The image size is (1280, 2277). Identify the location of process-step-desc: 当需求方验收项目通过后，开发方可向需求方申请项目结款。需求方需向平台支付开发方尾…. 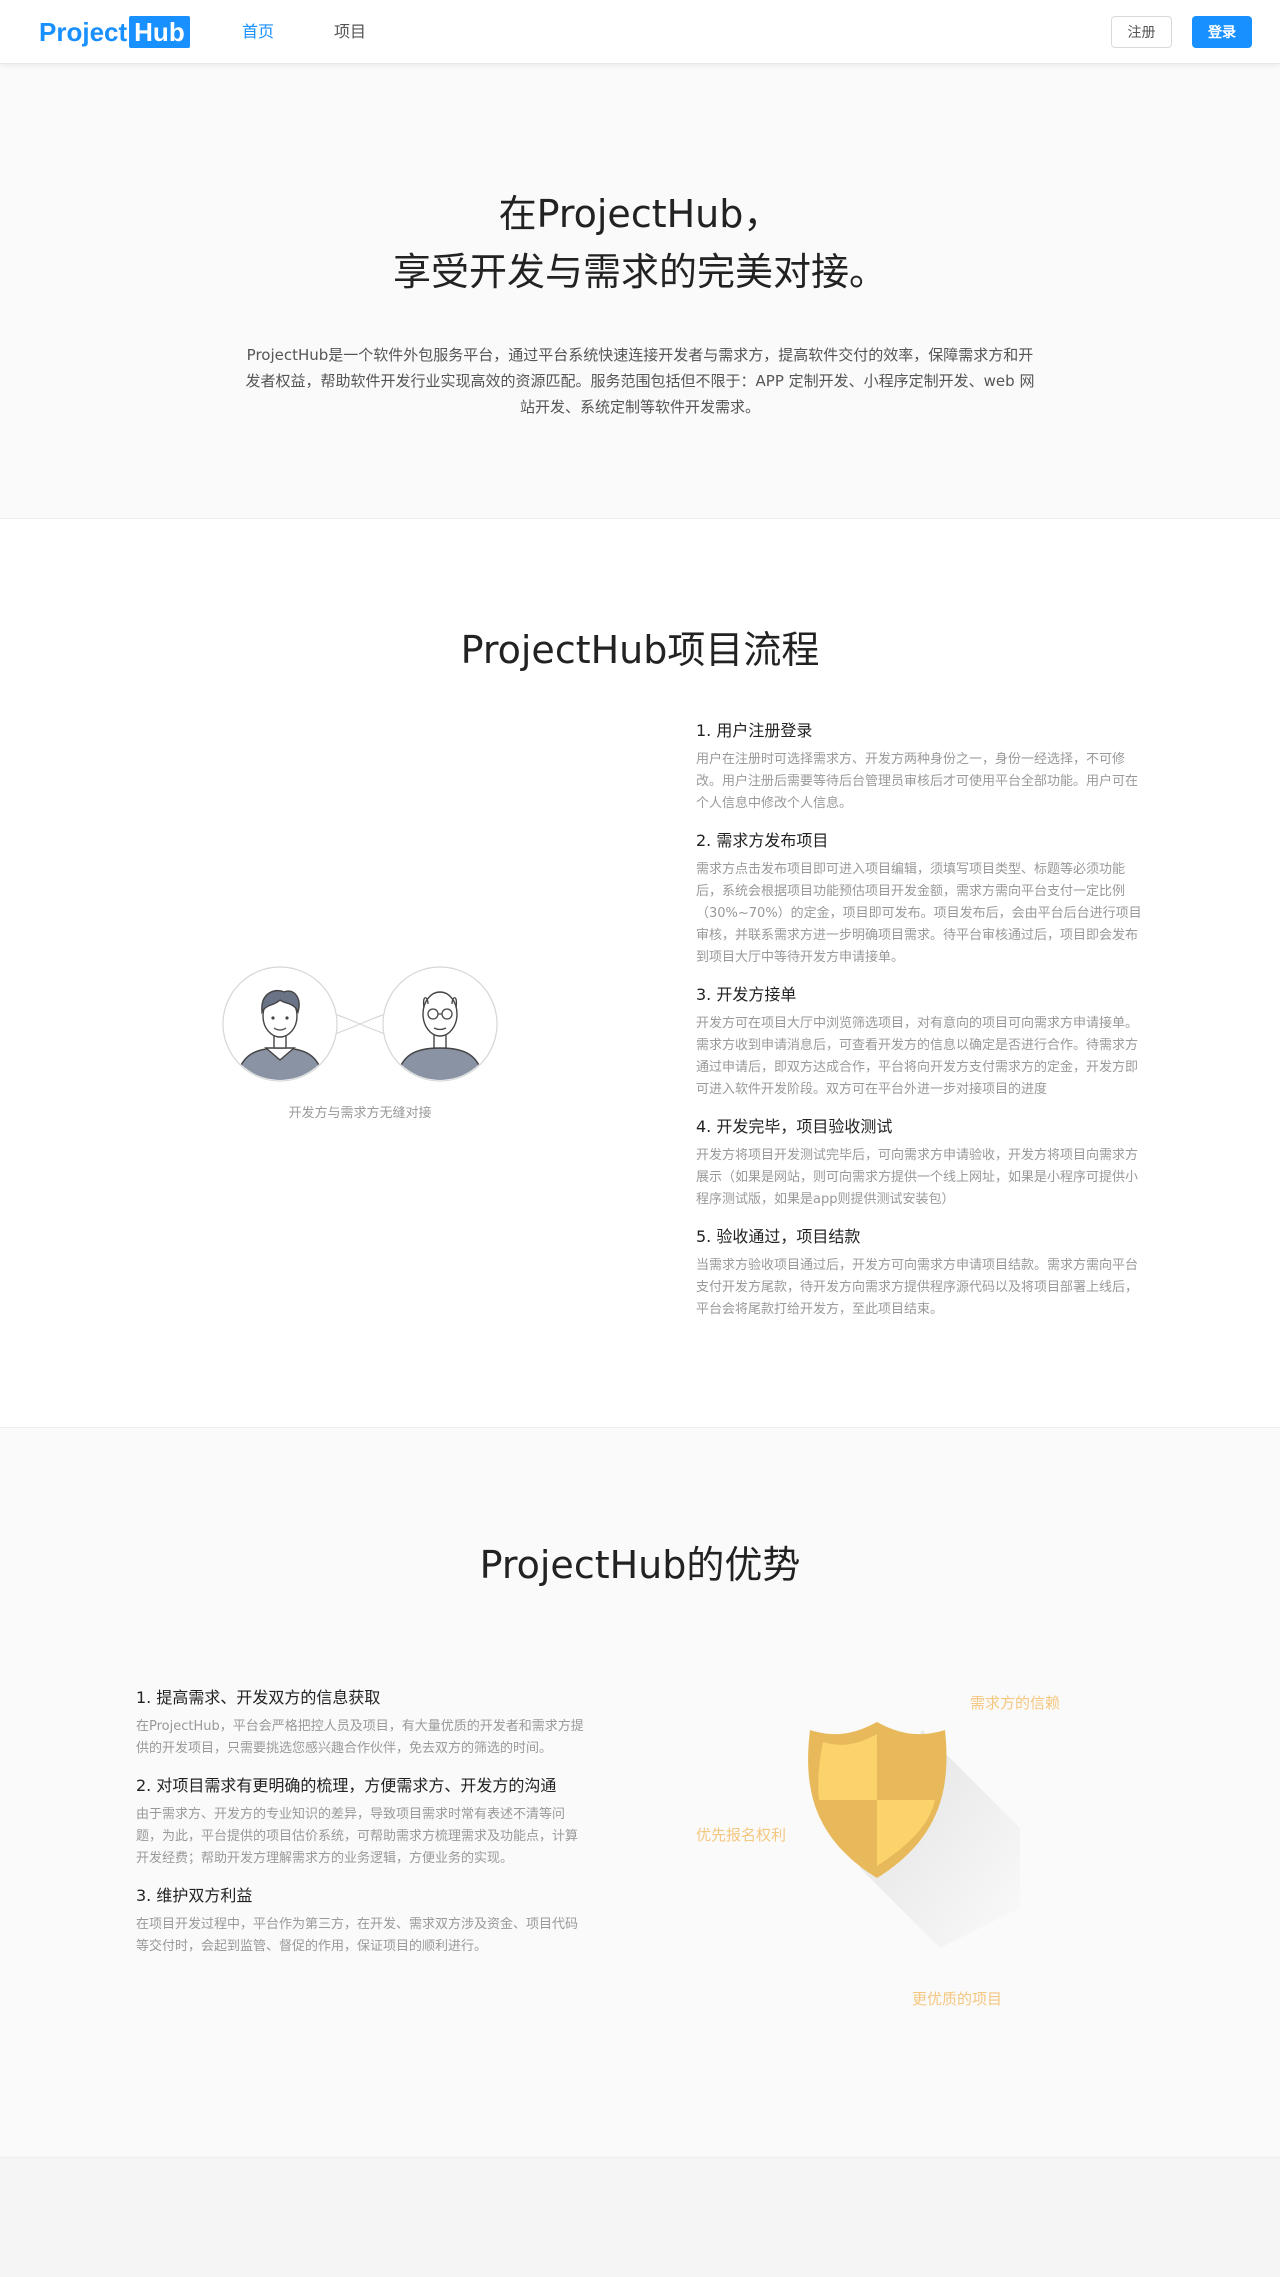
(917, 1287).